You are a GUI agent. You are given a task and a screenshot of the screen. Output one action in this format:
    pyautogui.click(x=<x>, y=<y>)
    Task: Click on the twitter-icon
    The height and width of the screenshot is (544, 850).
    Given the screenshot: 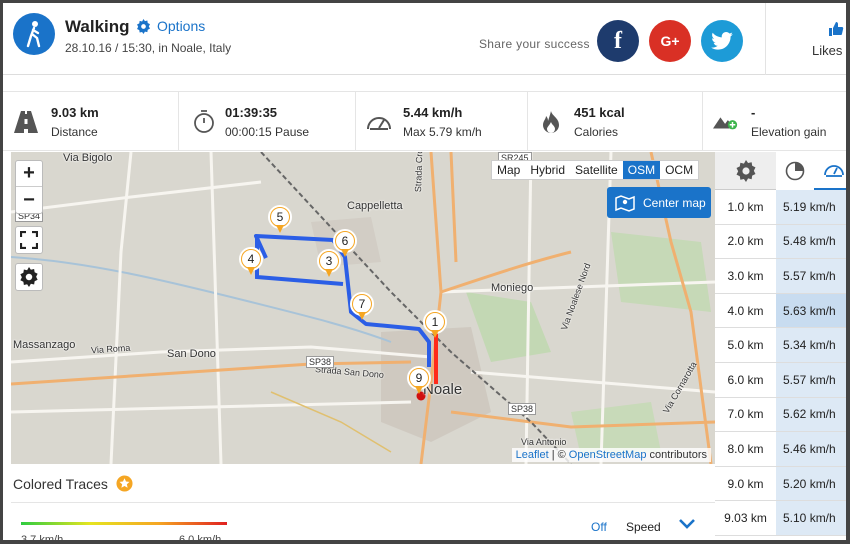 What is the action you would take?
    pyautogui.click(x=722, y=41)
    